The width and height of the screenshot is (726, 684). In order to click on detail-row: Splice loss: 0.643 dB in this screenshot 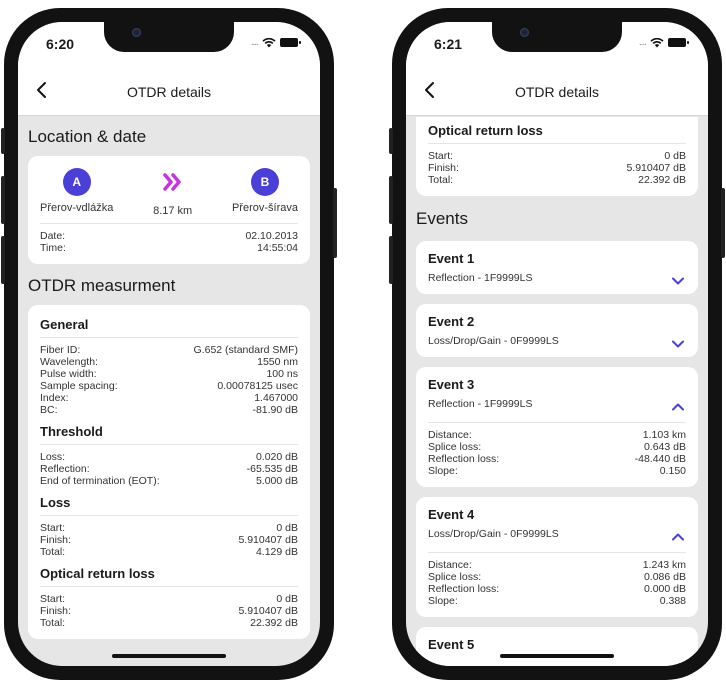, I will do `click(557, 447)`.